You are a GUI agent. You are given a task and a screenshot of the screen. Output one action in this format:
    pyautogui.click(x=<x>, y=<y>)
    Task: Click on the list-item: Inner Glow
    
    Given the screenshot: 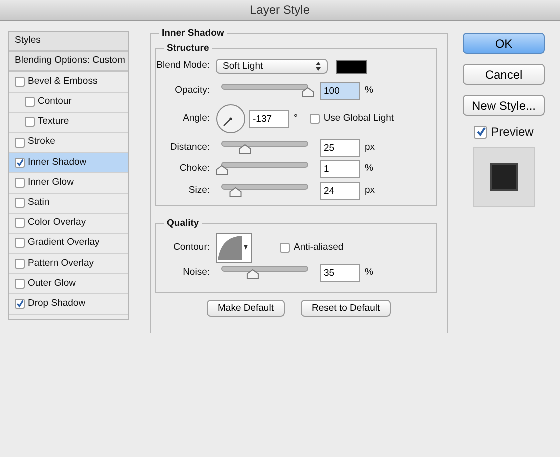 What is the action you would take?
    pyautogui.click(x=68, y=183)
    